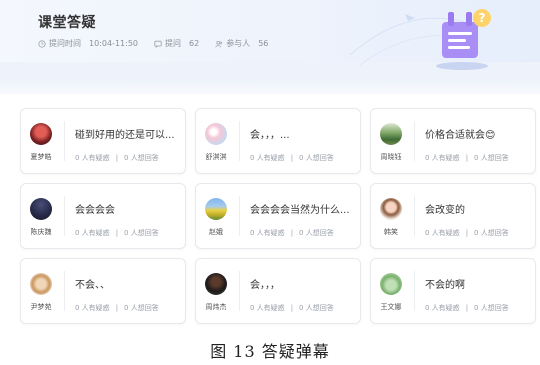 The width and height of the screenshot is (540, 365). I want to click on question-text: 不会、、, so click(92, 285).